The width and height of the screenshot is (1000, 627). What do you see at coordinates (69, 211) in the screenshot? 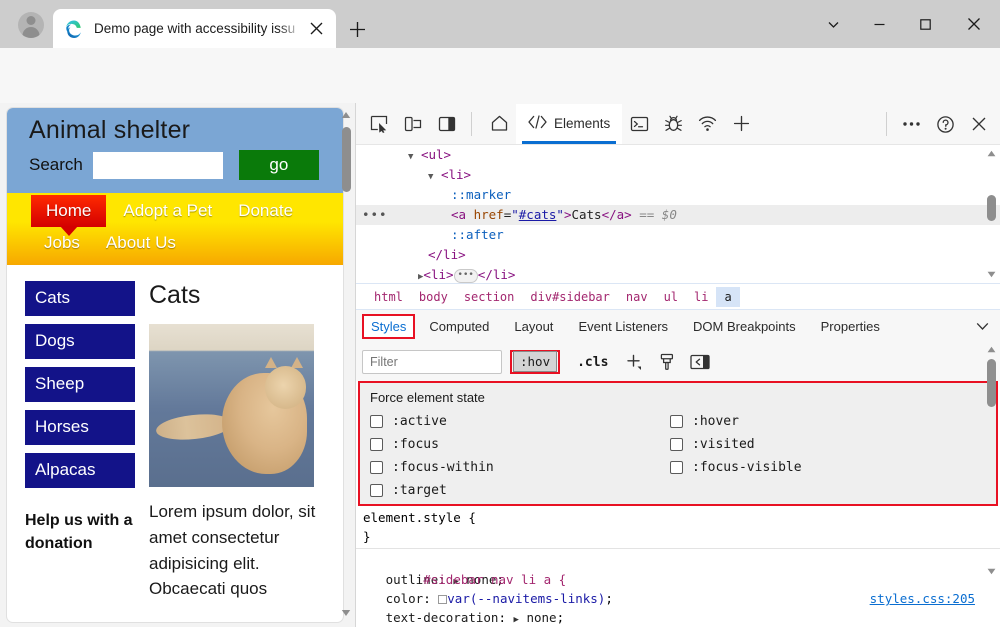
I see `nav-item-home: Home` at bounding box center [69, 211].